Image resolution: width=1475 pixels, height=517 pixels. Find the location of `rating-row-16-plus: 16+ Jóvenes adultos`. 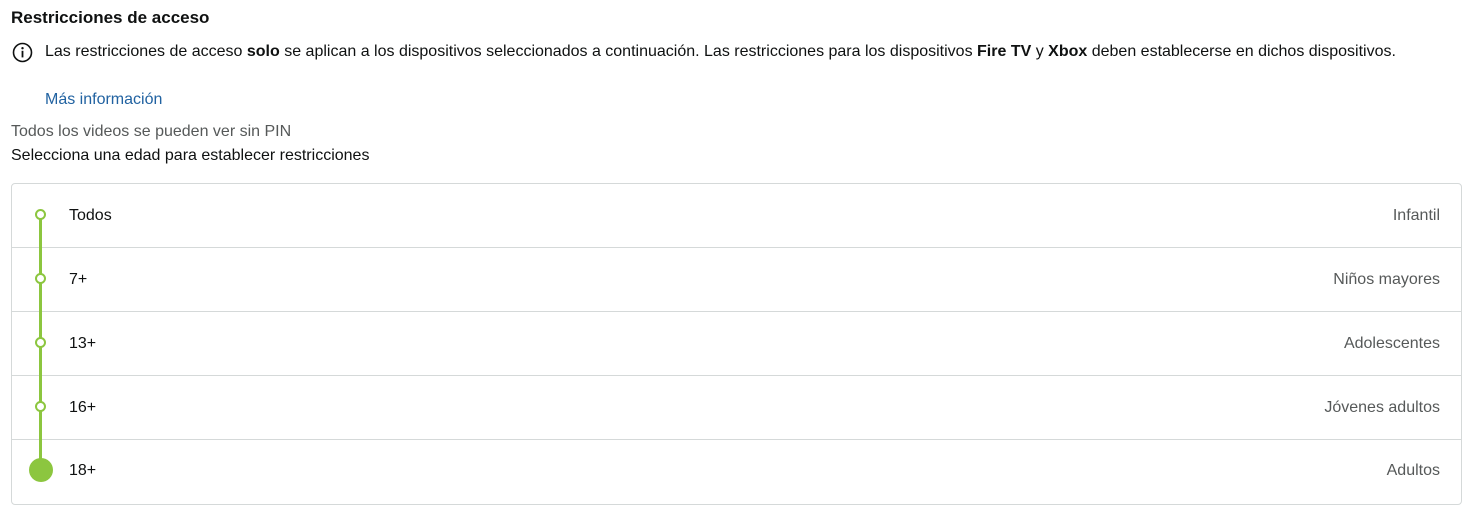

rating-row-16-plus: 16+ Jóvenes adultos is located at coordinates (736, 408).